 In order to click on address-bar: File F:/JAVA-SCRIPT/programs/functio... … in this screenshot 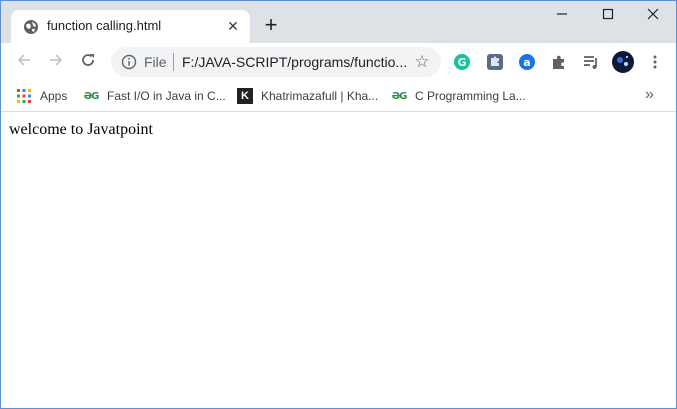, I will do `click(276, 62)`.